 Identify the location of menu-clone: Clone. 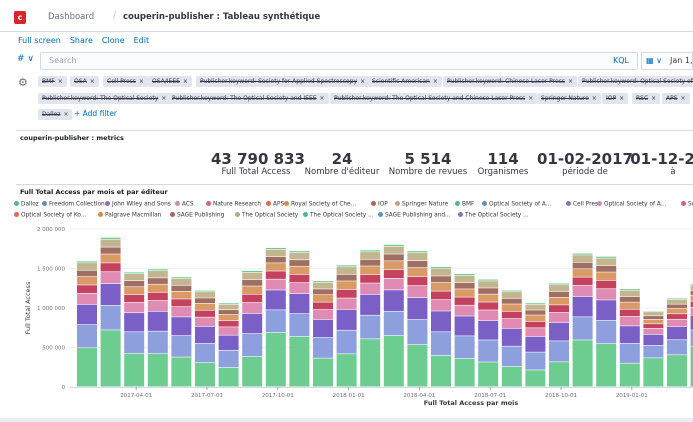
(113, 43).